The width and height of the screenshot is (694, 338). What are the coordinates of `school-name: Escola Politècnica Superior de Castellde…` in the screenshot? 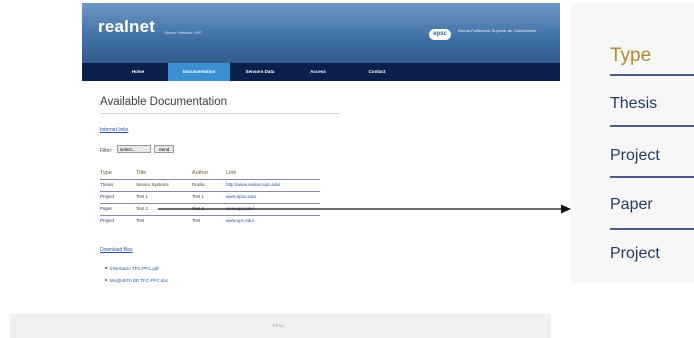 It's located at (497, 30).